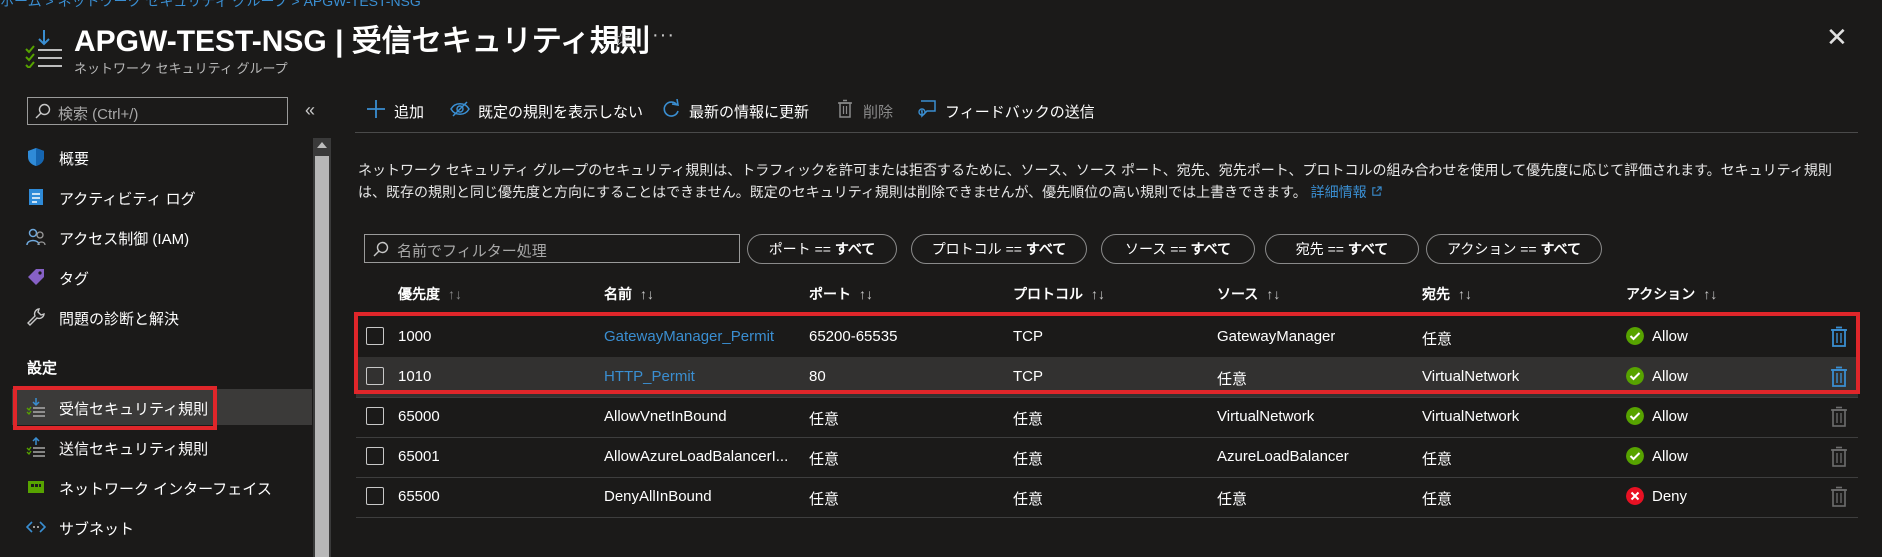  I want to click on deny-x-icon, so click(1635, 496).